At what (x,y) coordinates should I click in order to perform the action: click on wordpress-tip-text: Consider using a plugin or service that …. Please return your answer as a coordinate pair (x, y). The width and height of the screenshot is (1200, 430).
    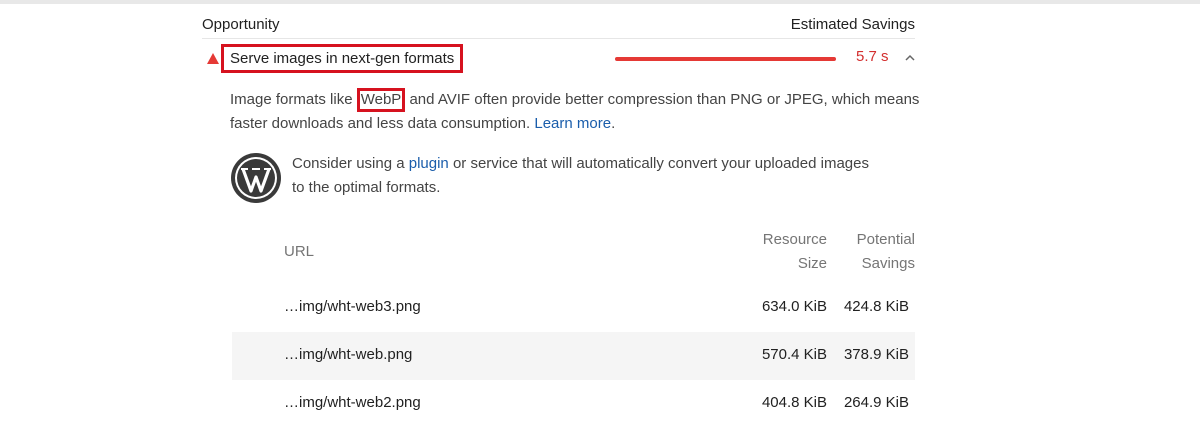
    Looking at the image, I should click on (582, 176).